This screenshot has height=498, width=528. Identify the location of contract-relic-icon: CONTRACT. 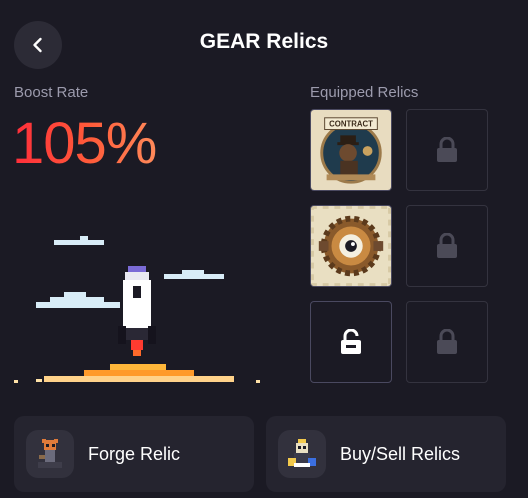
(351, 150).